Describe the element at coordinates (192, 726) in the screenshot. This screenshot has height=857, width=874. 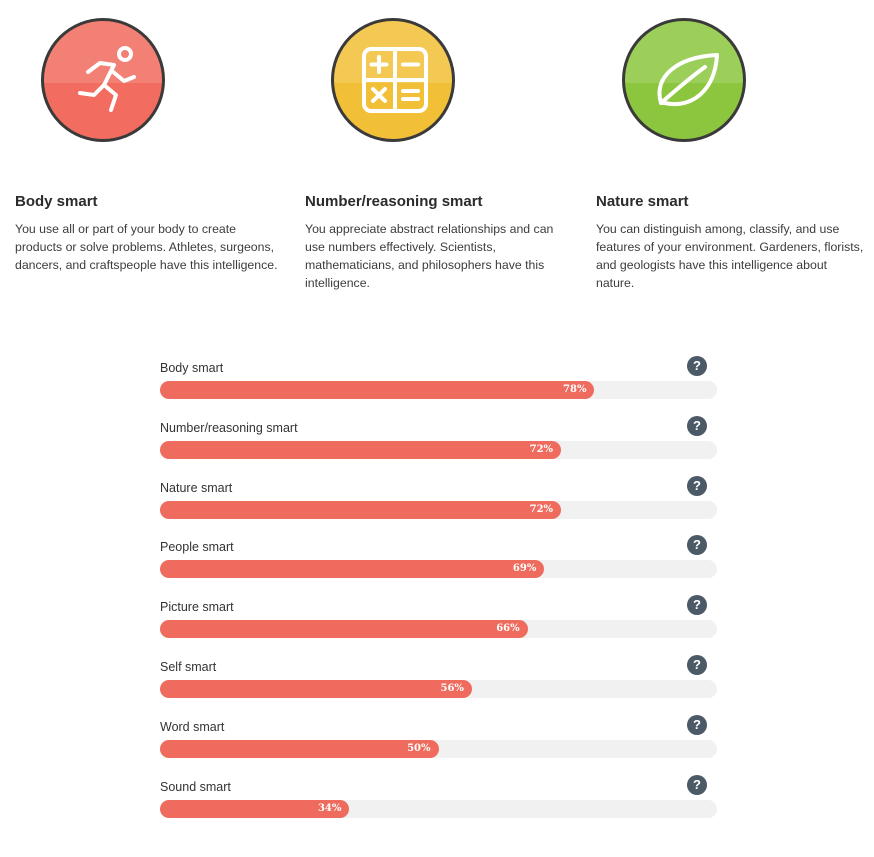
I see `bar-label: Word smart` at that location.